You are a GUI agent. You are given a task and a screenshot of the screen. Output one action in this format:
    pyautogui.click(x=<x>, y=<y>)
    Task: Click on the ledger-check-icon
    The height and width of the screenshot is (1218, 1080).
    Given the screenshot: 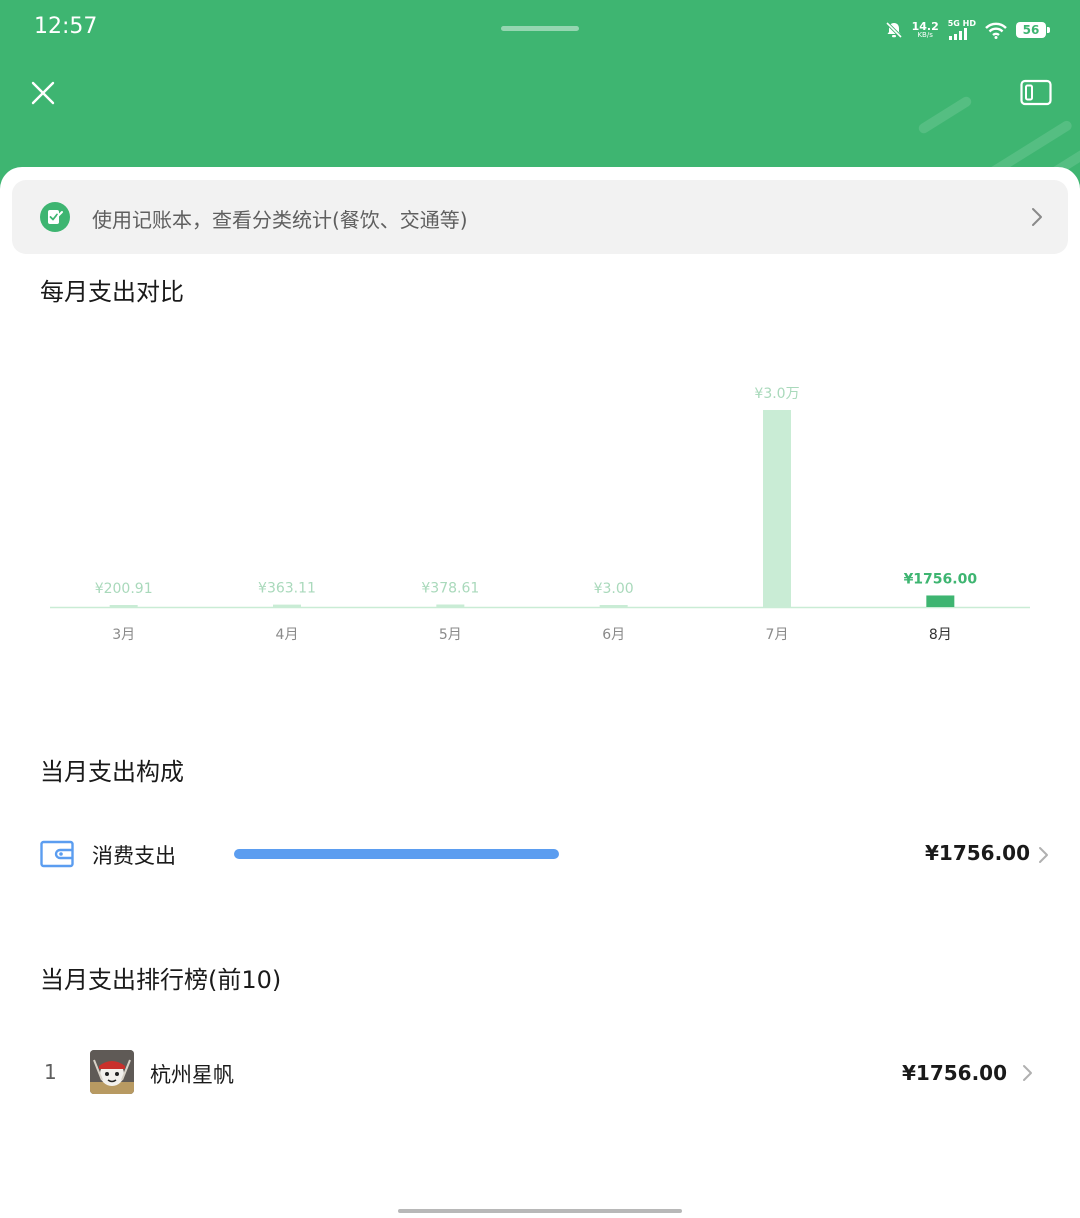 What is the action you would take?
    pyautogui.click(x=55, y=217)
    